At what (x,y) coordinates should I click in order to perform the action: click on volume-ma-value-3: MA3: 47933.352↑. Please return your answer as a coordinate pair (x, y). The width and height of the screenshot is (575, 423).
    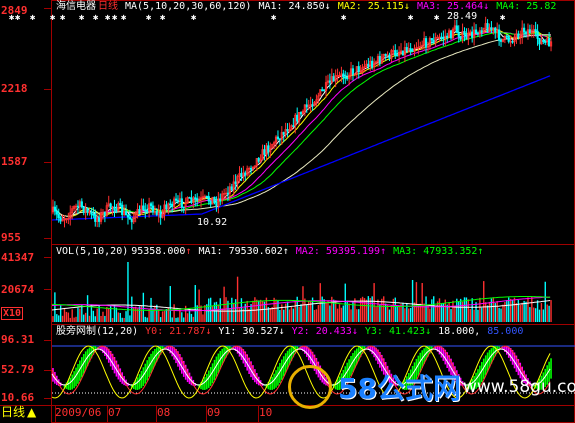
    Looking at the image, I should click on (438, 251).